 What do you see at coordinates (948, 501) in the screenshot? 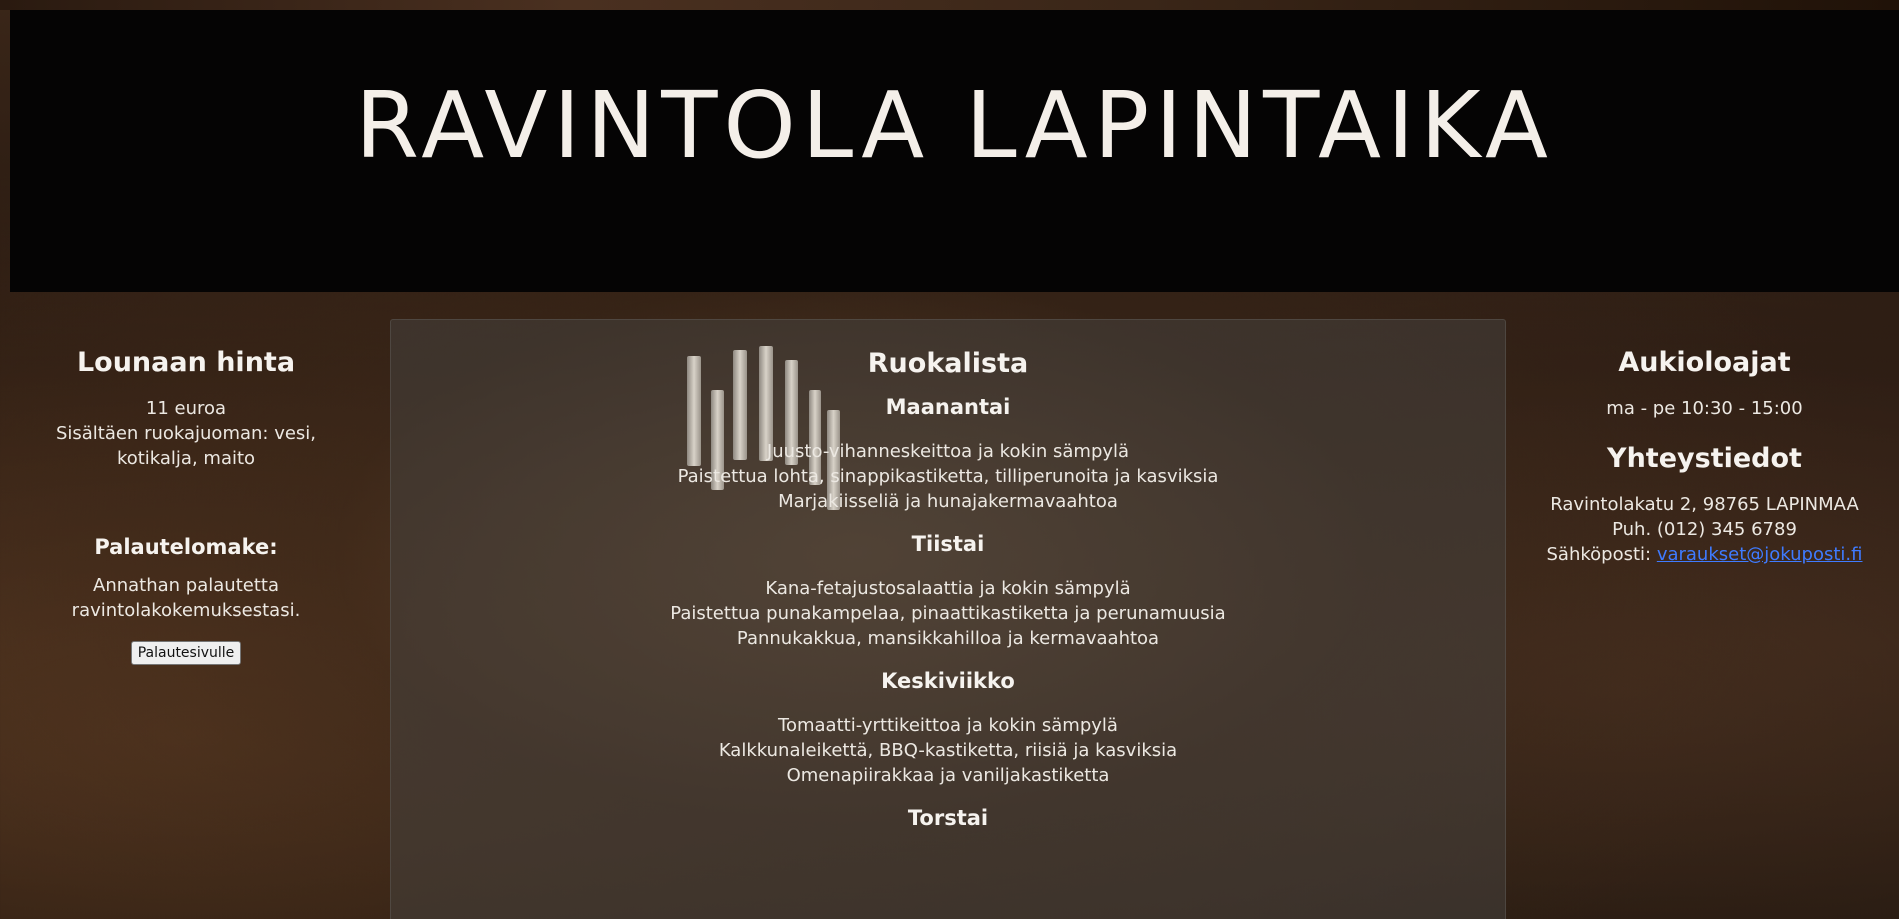
I see `dish-item: Marjakiisseliä ja hunajakermavaahtoa` at bounding box center [948, 501].